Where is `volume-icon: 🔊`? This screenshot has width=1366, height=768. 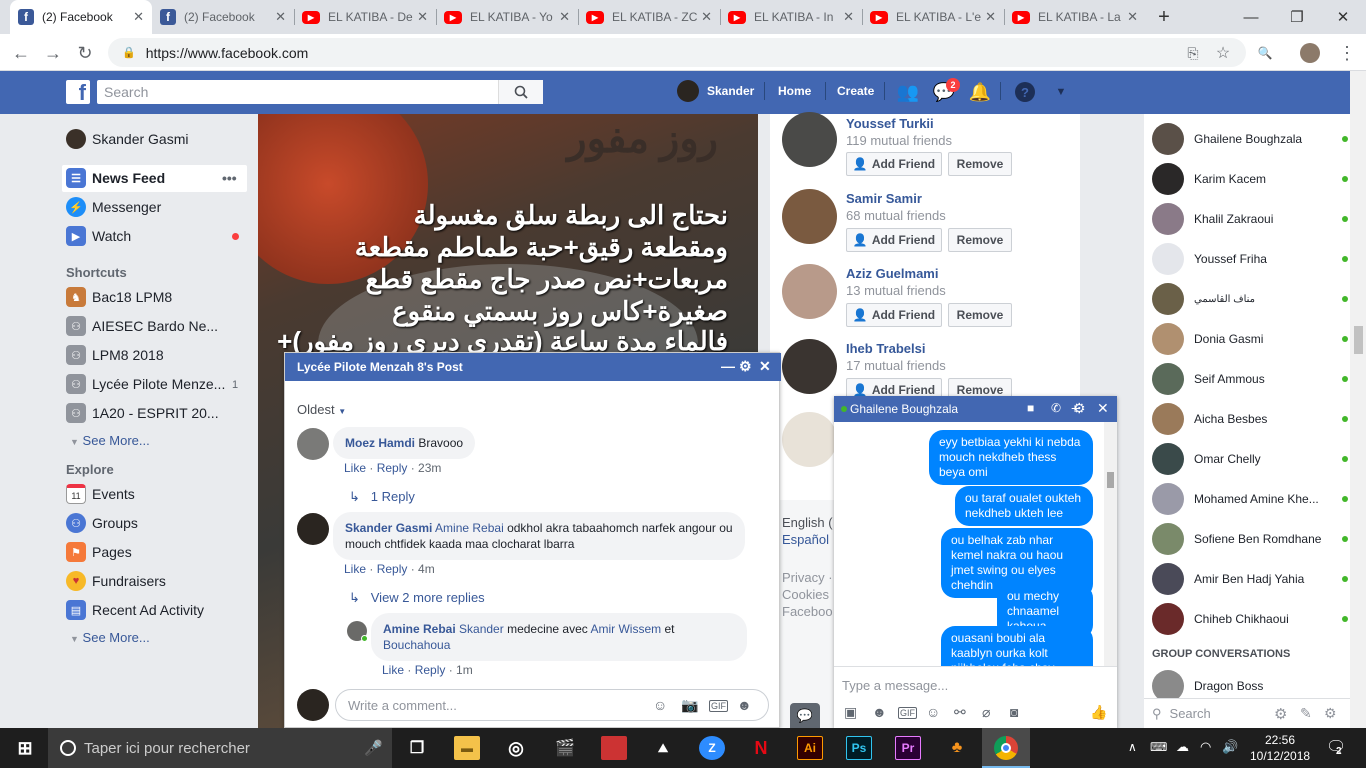
volume-icon: 🔊 is located at coordinates (1230, 747).